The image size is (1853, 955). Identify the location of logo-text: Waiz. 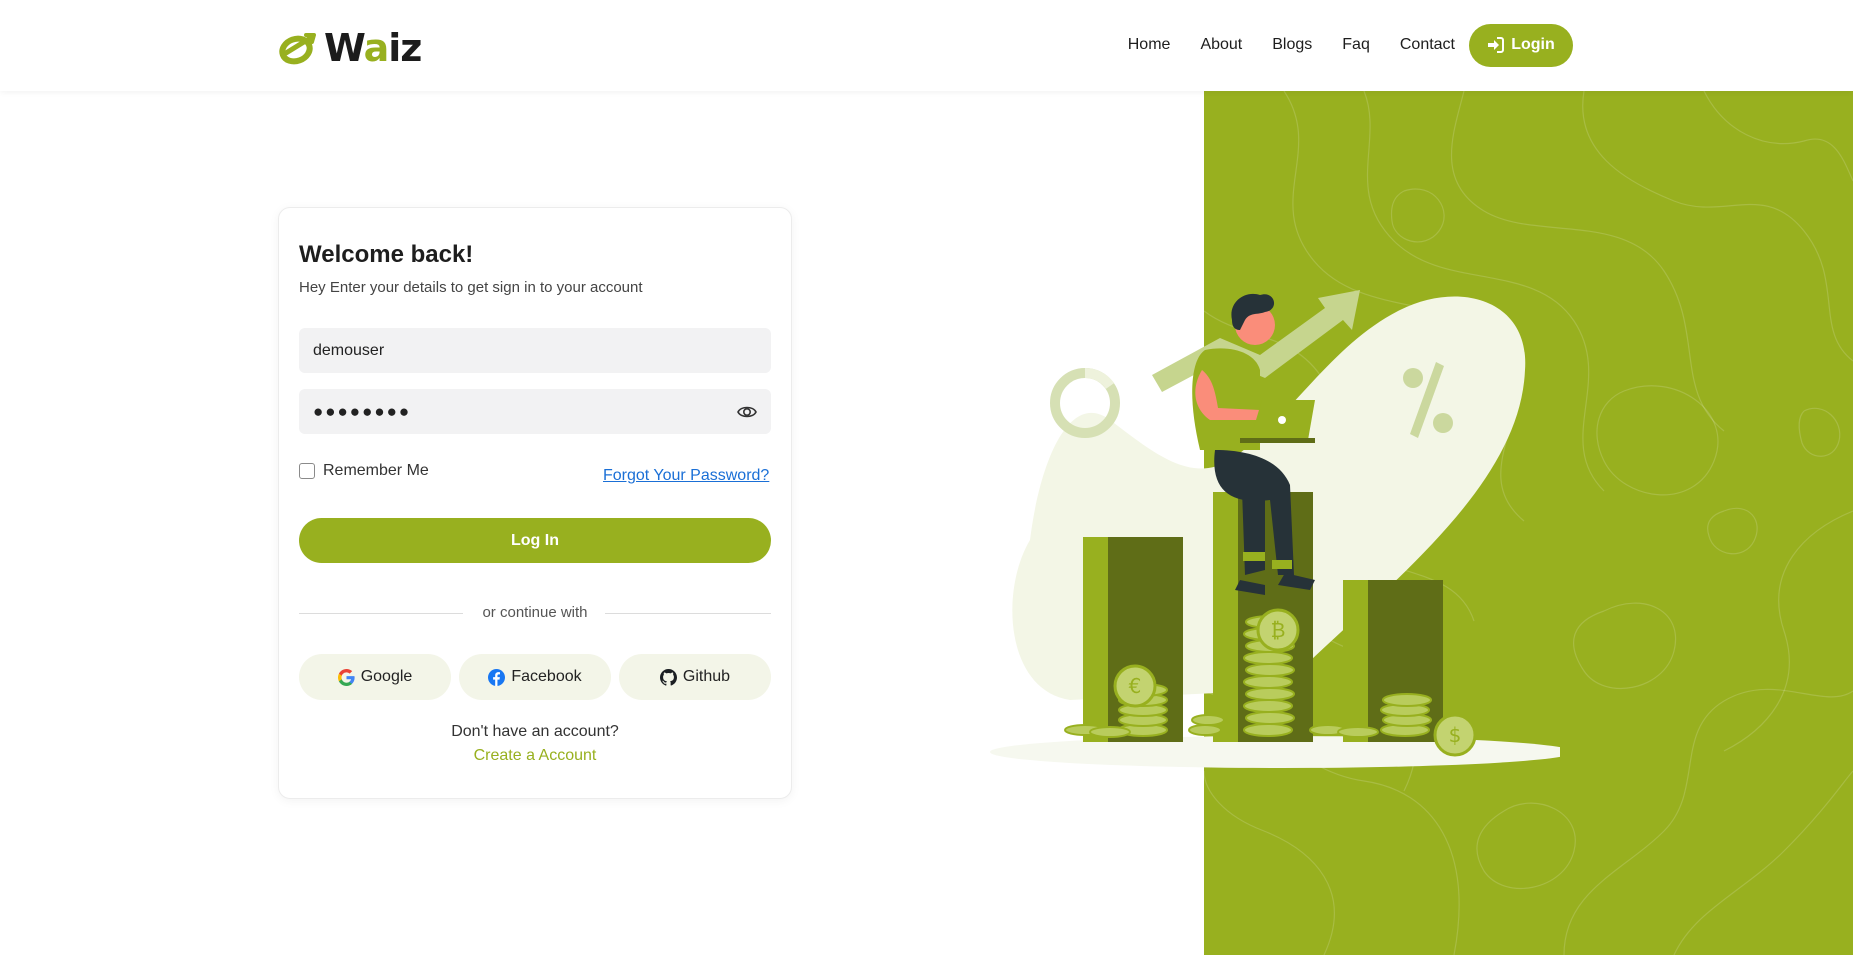
(373, 48).